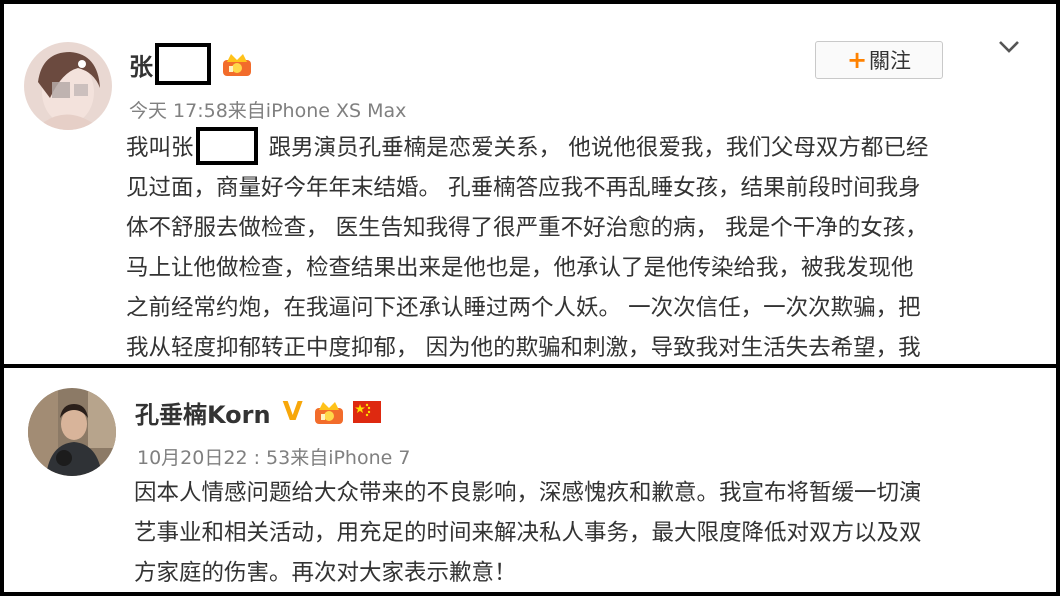  I want to click on china-flag-icon, so click(366, 412).